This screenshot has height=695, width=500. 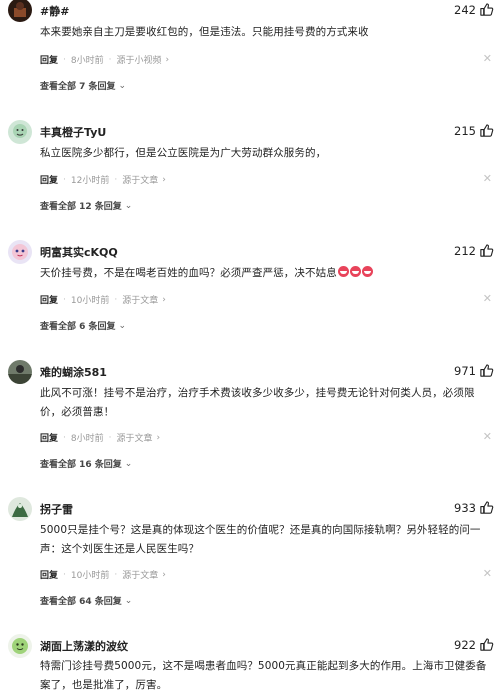 What do you see at coordinates (204, 32) in the screenshot?
I see `comment-text: 本来要她亲自主刀是要收红包的，但是违法。只能用挂号费的方式来收` at bounding box center [204, 32].